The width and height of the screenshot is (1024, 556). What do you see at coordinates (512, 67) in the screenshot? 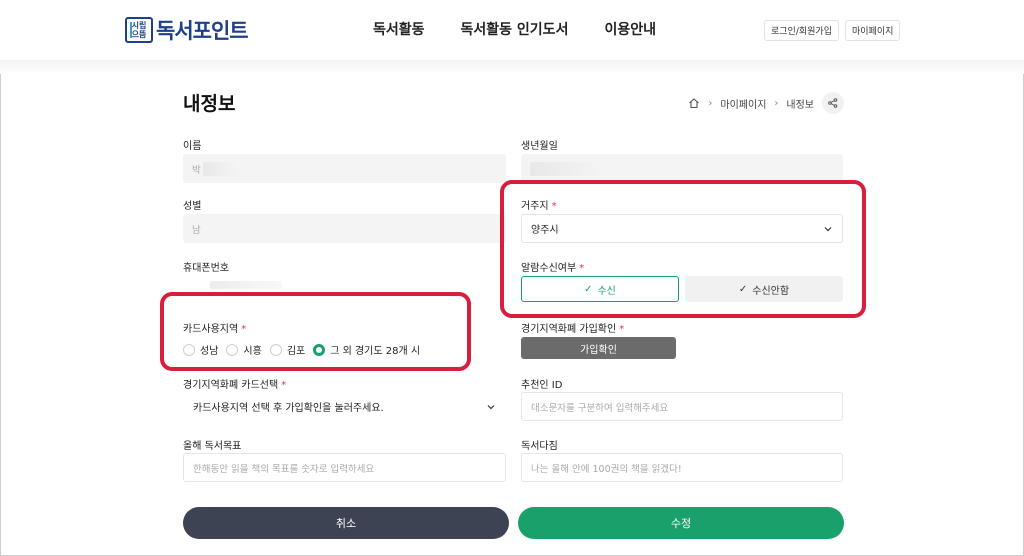
I see `header-shadow` at bounding box center [512, 67].